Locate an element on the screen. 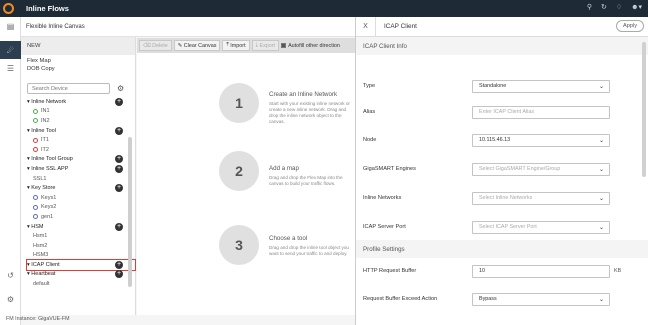 The width and height of the screenshot is (648, 325). tree-group: ▾ HSM + is located at coordinates (81, 227).